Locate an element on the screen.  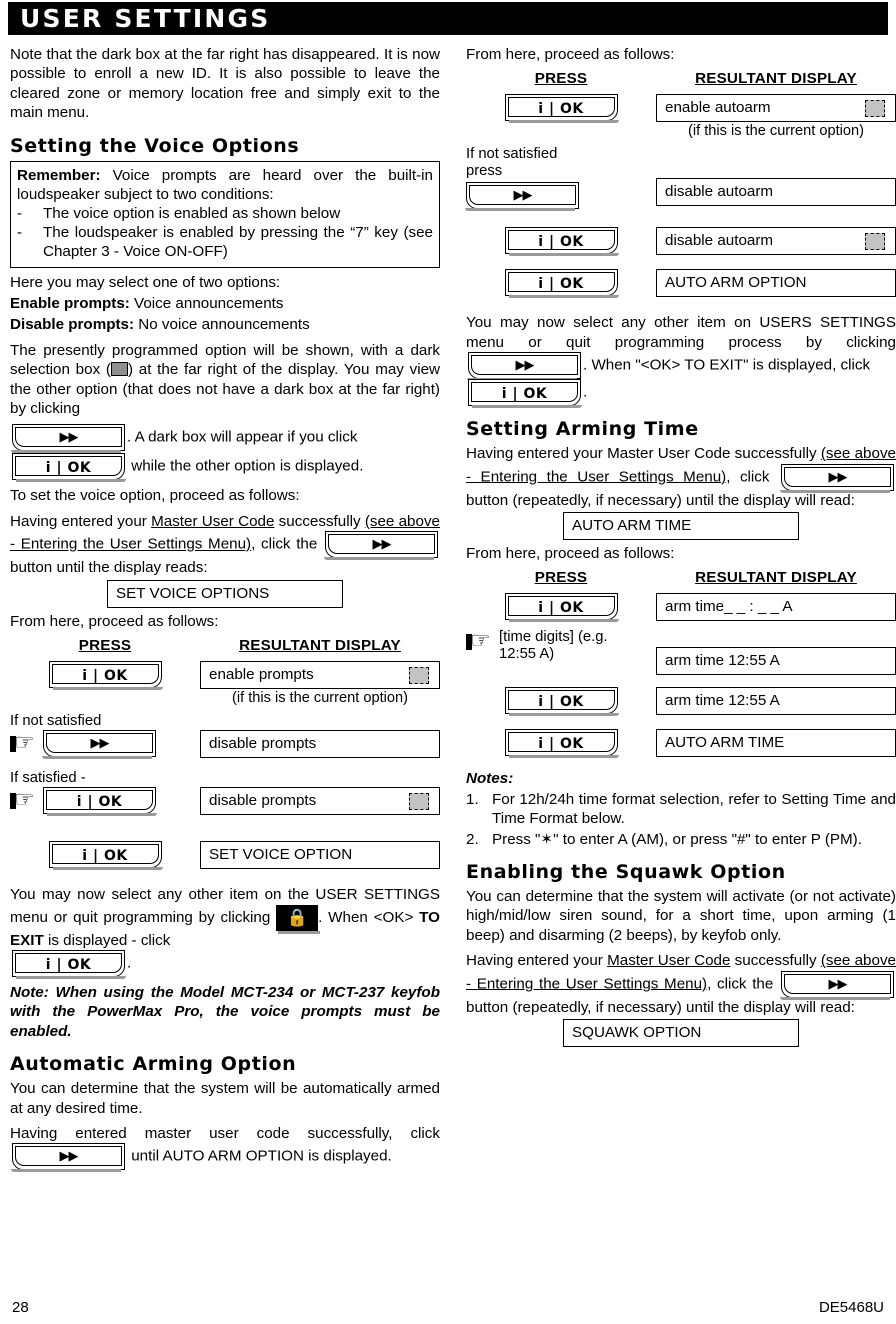
time-digits-instruction: [time digits] (e.g. 12:55 A) is located at coordinates (553, 646).